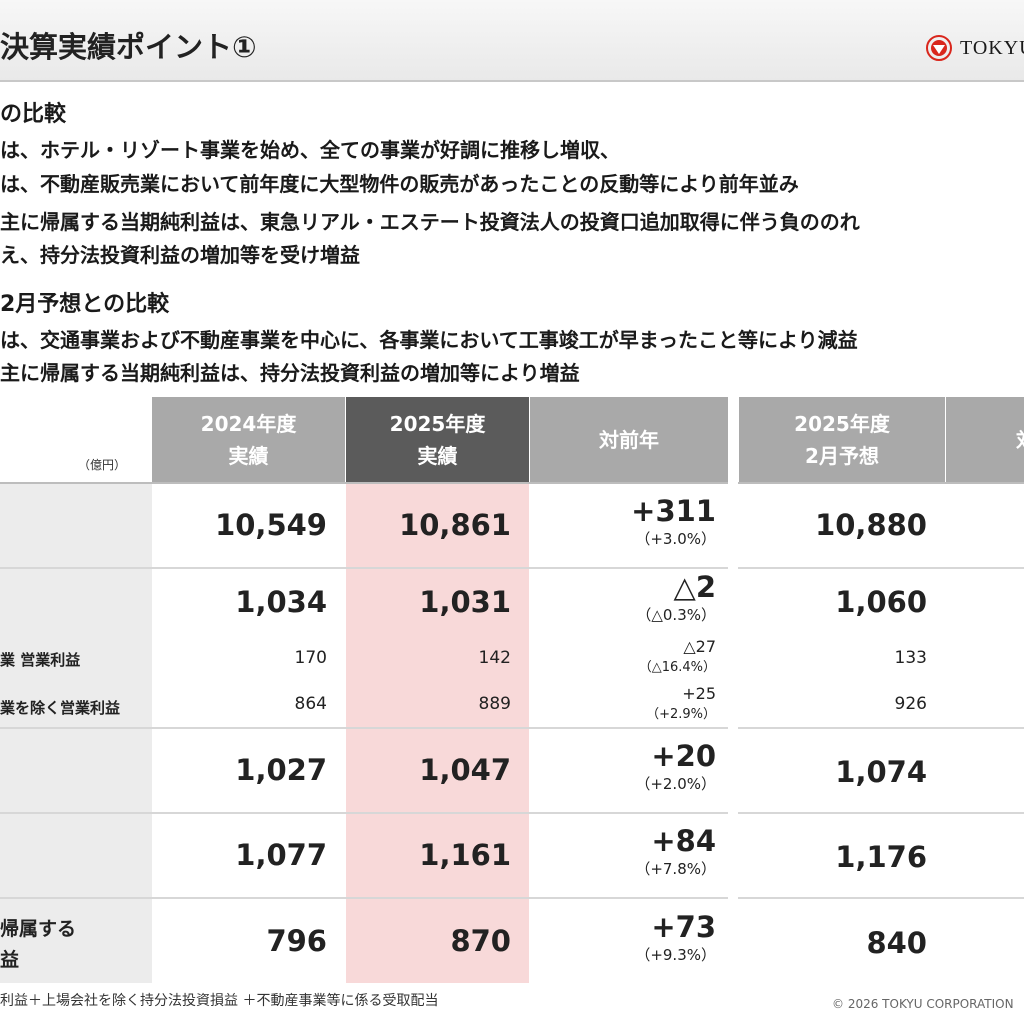  What do you see at coordinates (896, 943) in the screenshot?
I see `cell-forecast: 840` at bounding box center [896, 943].